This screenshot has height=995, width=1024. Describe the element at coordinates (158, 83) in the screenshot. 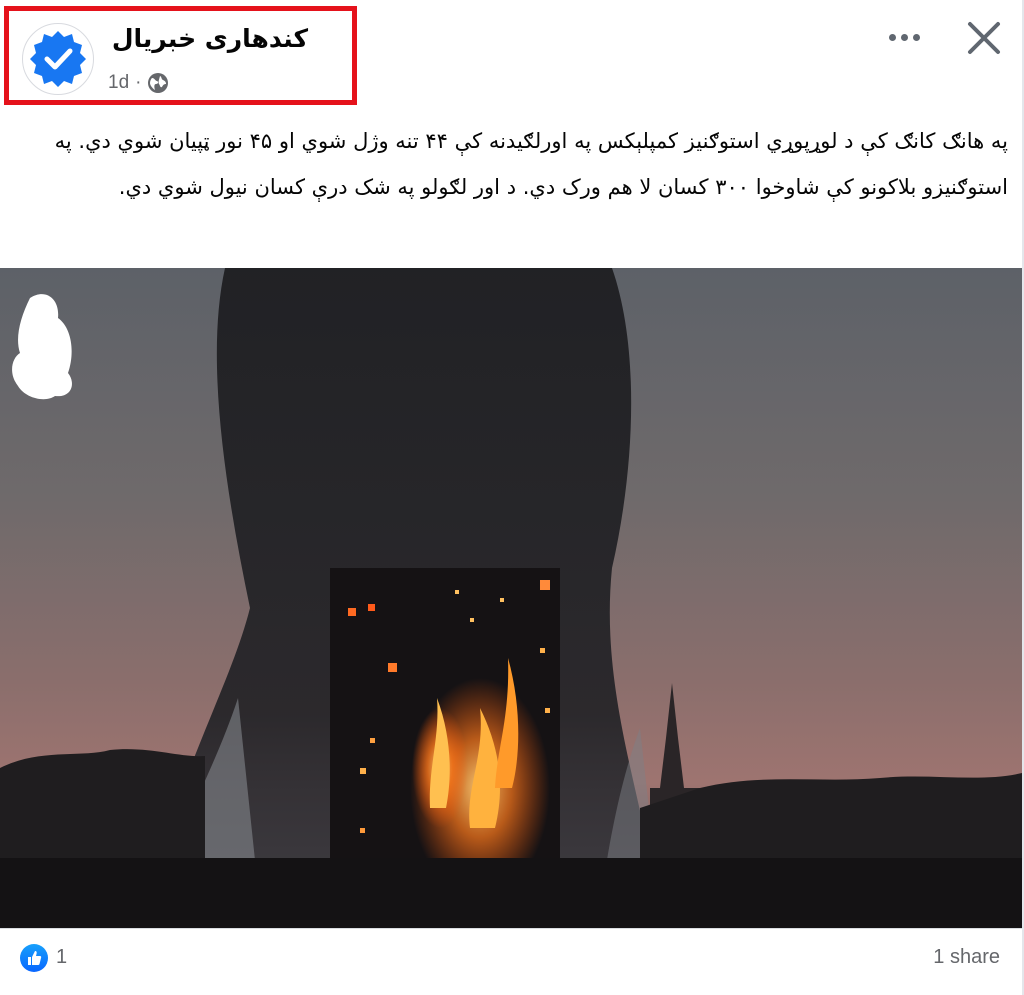

I see `globe-icon` at that location.